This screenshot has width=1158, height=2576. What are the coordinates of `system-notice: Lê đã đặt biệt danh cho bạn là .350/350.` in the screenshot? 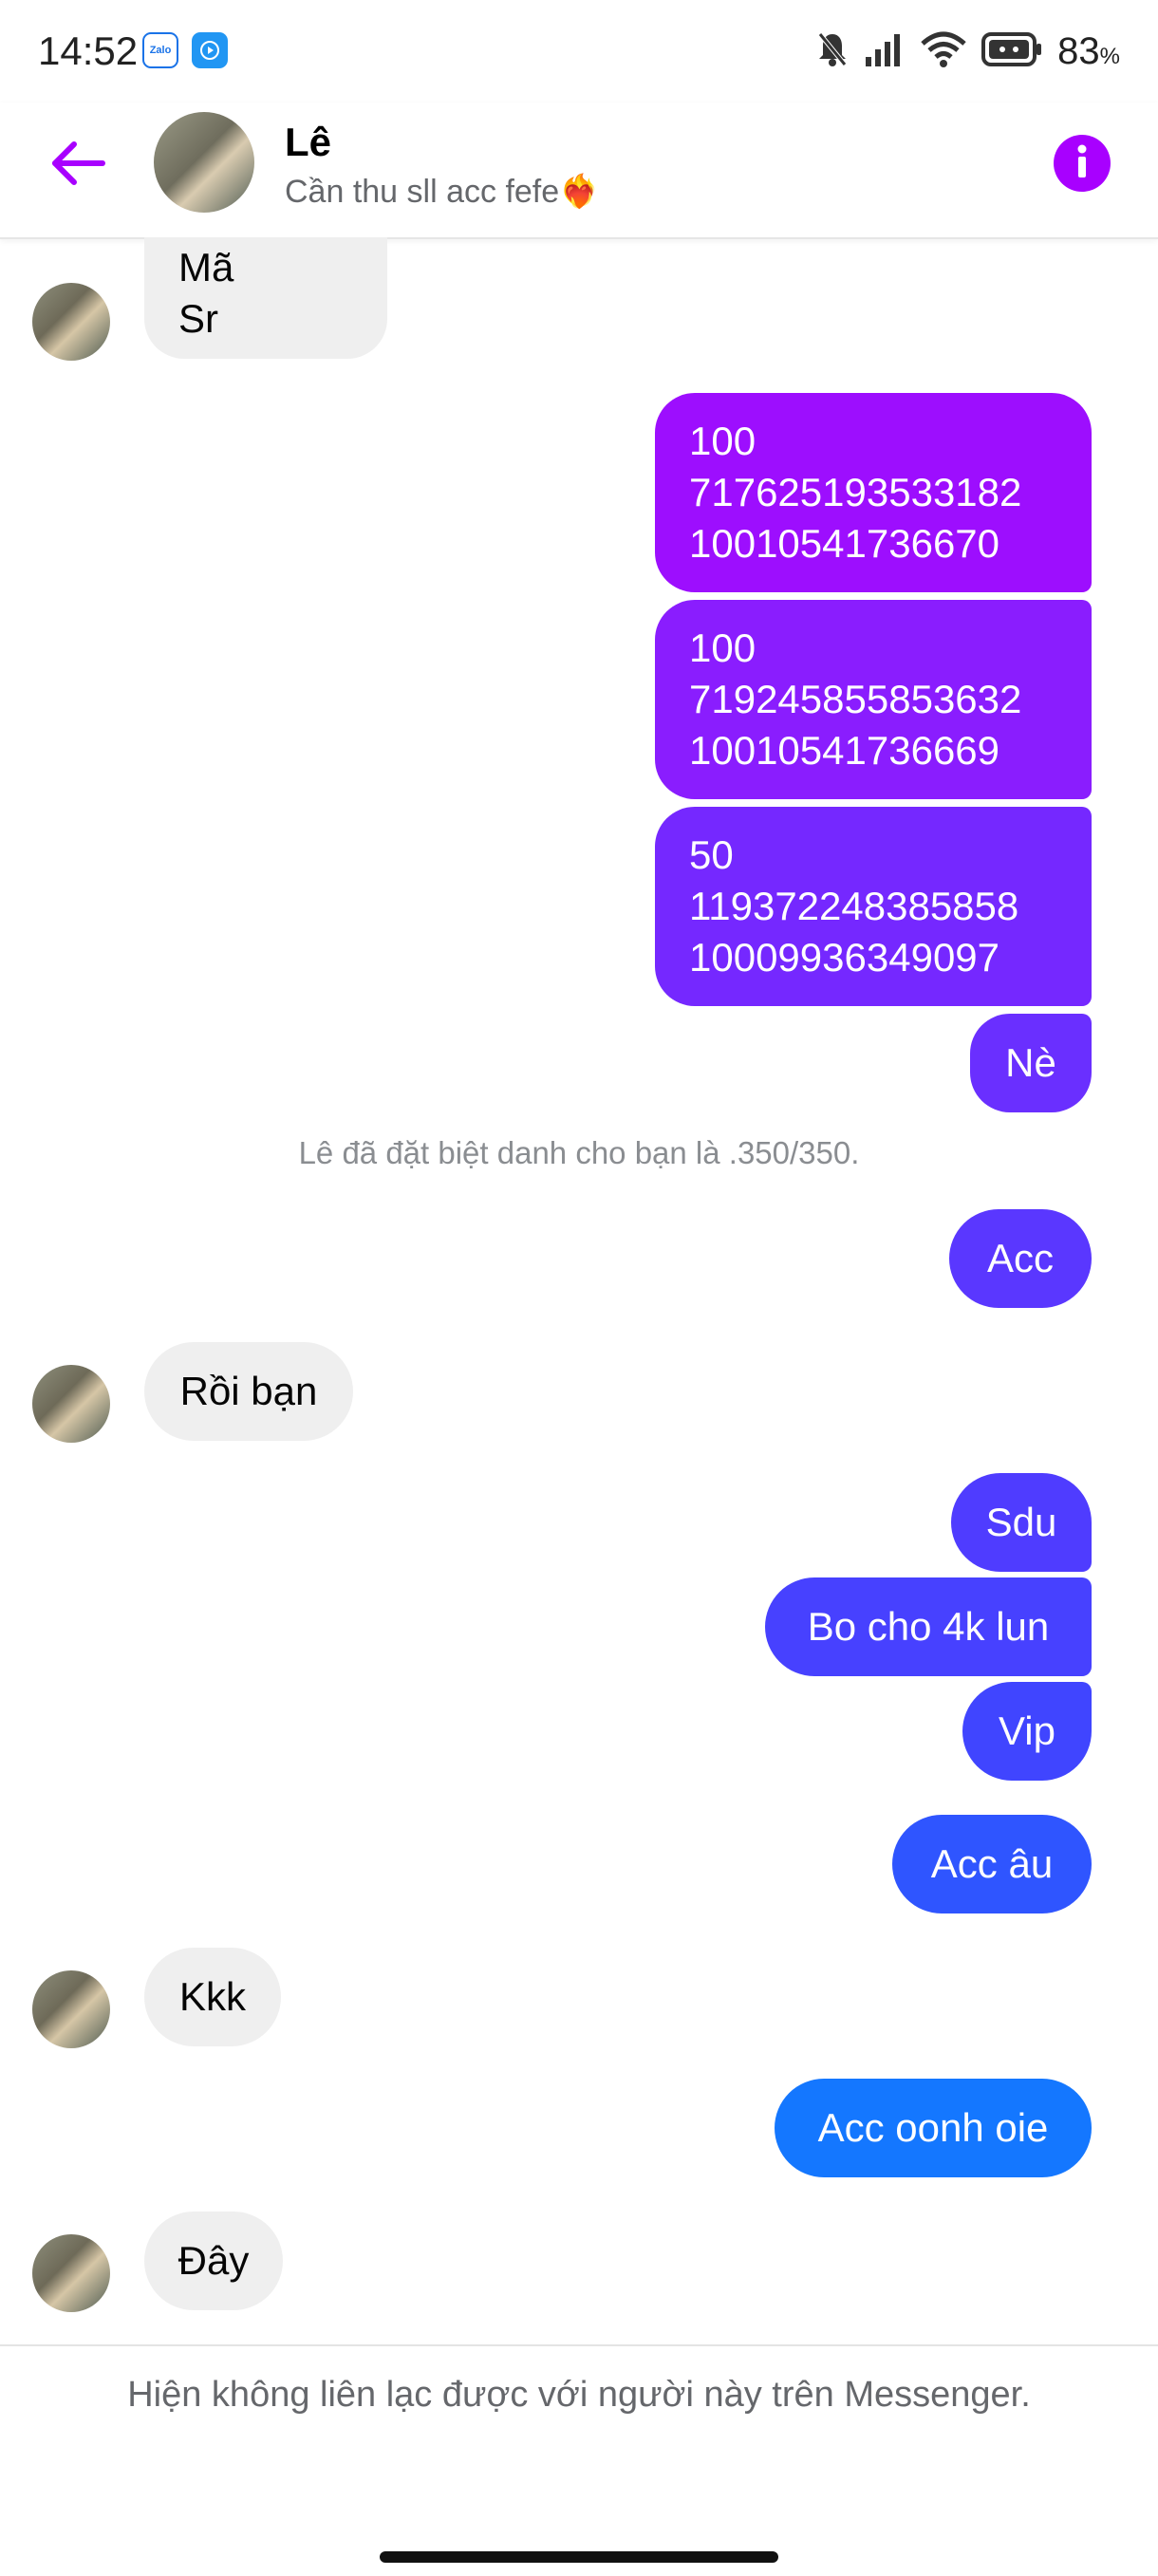 It's located at (579, 1153).